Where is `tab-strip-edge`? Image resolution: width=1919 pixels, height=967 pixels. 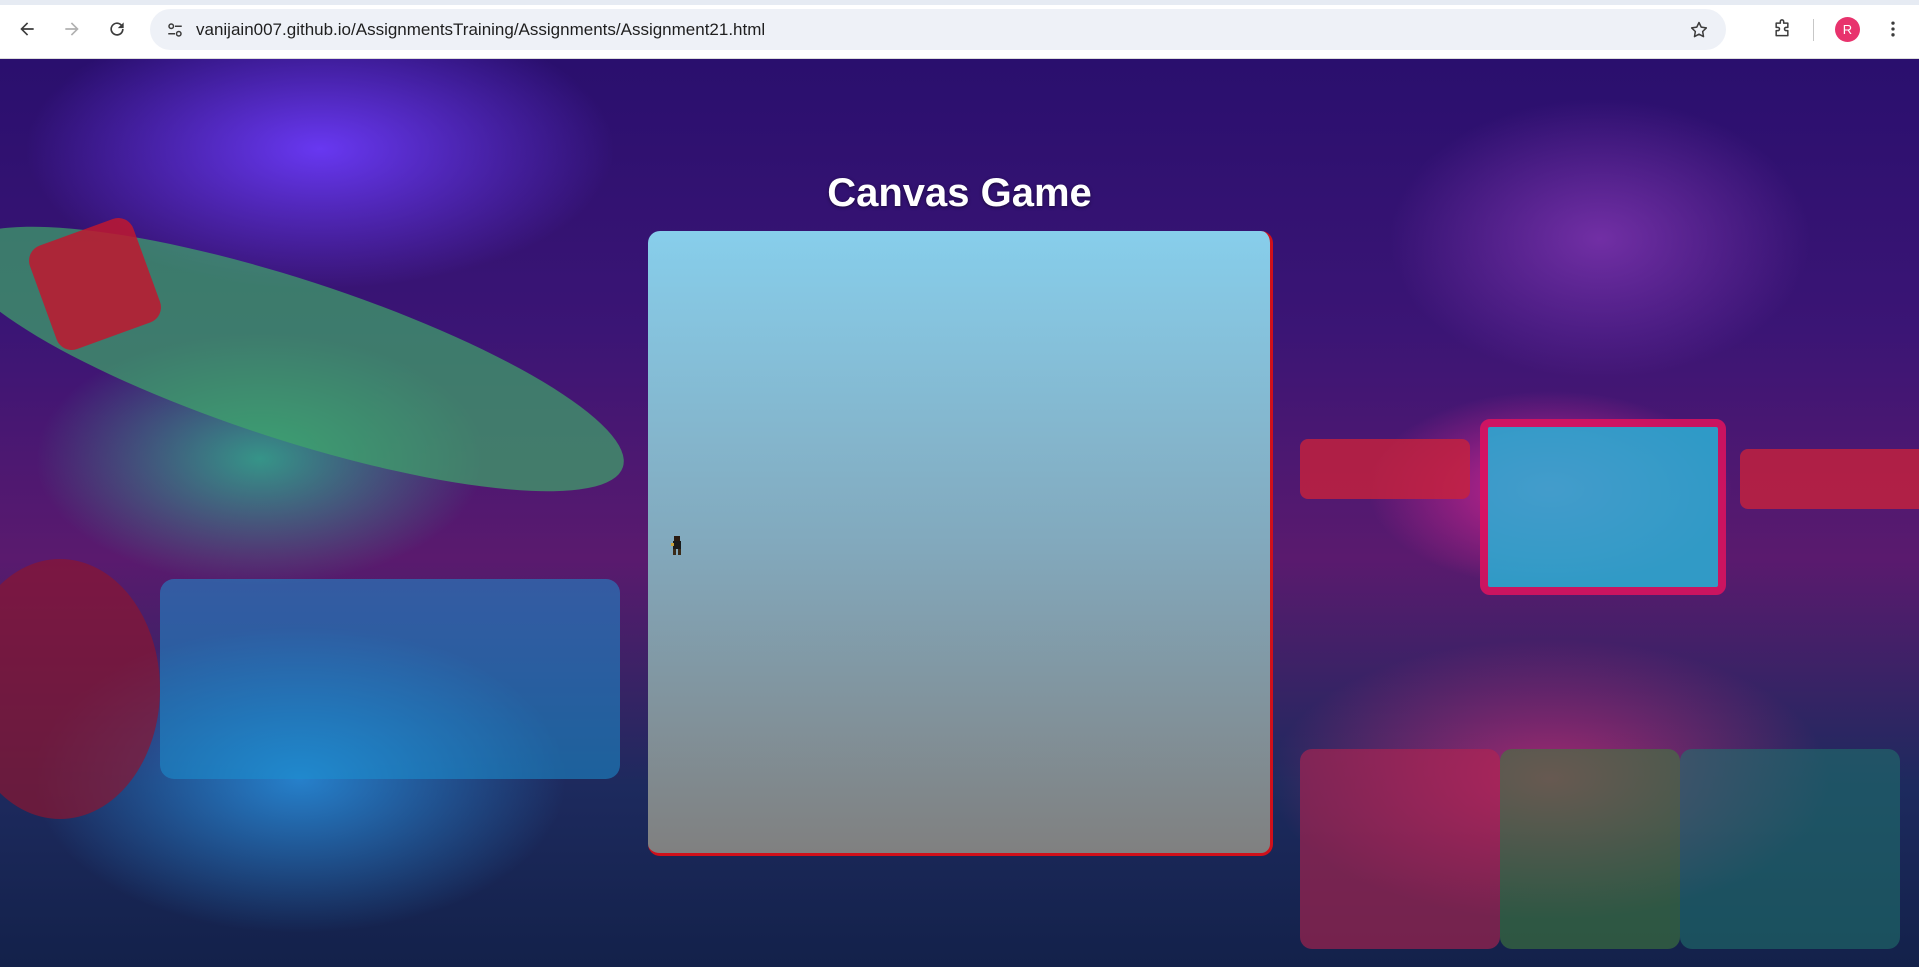 tab-strip-edge is located at coordinates (959, 2).